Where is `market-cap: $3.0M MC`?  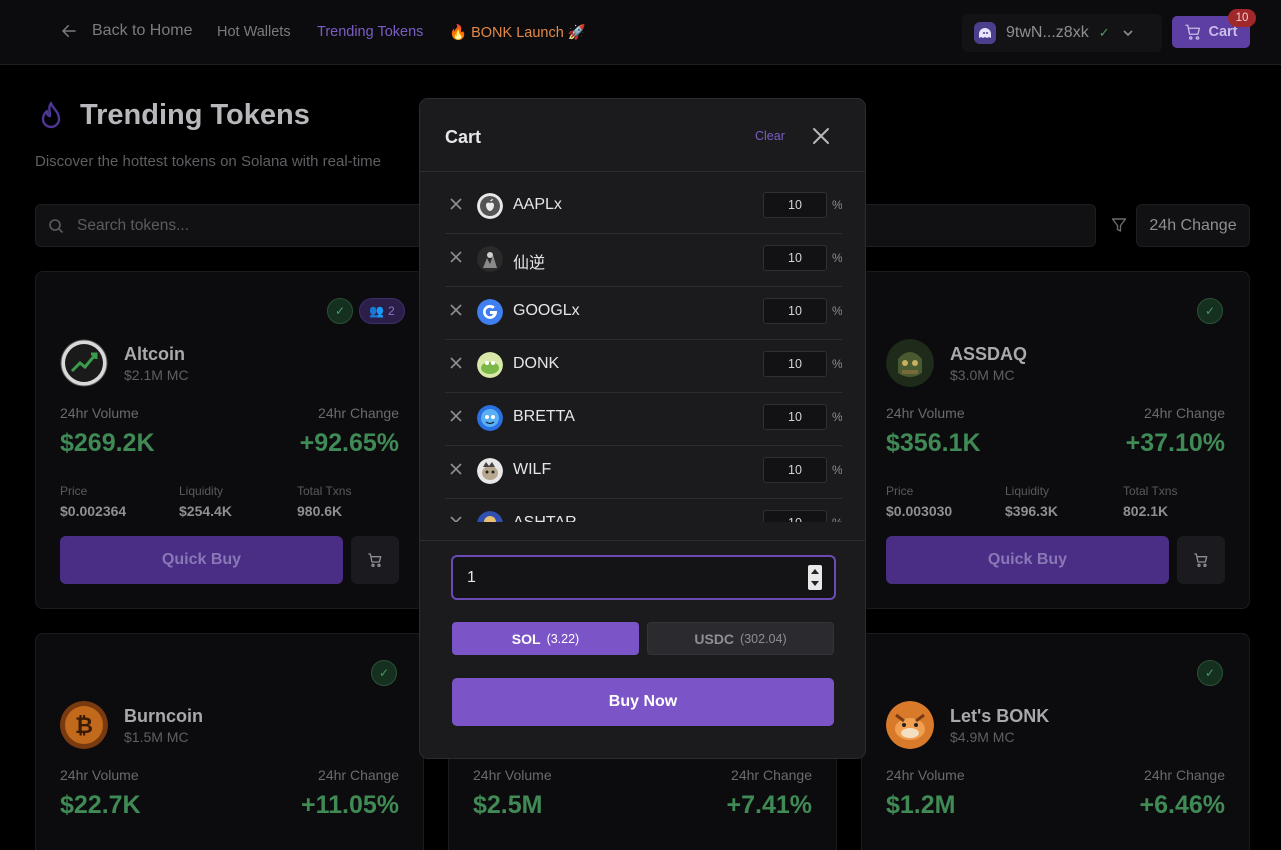 market-cap: $3.0M MC is located at coordinates (982, 375).